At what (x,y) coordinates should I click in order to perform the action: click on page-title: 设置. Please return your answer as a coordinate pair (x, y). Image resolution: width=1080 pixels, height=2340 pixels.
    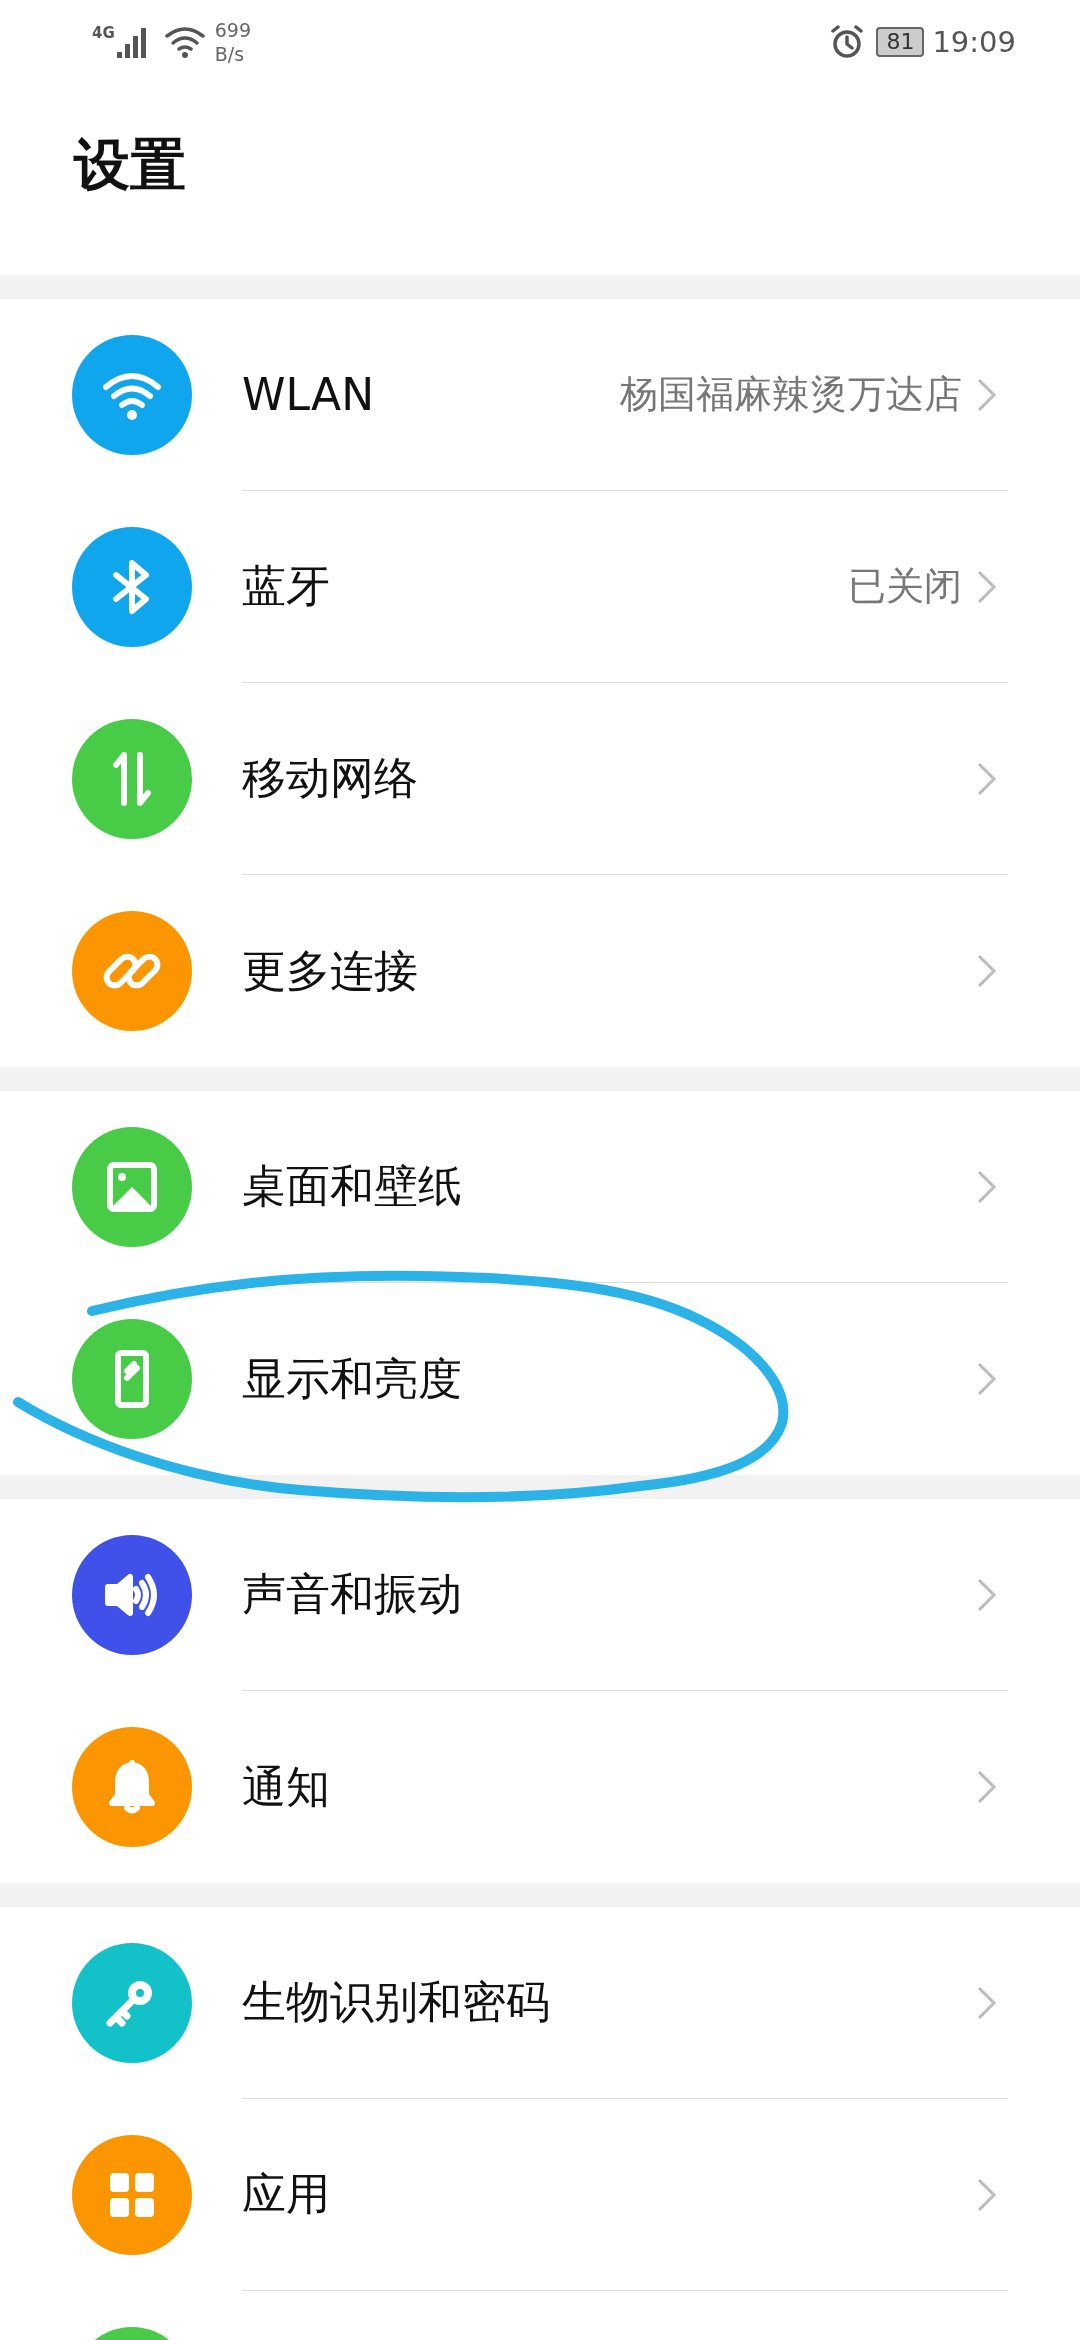
    Looking at the image, I should click on (129, 165).